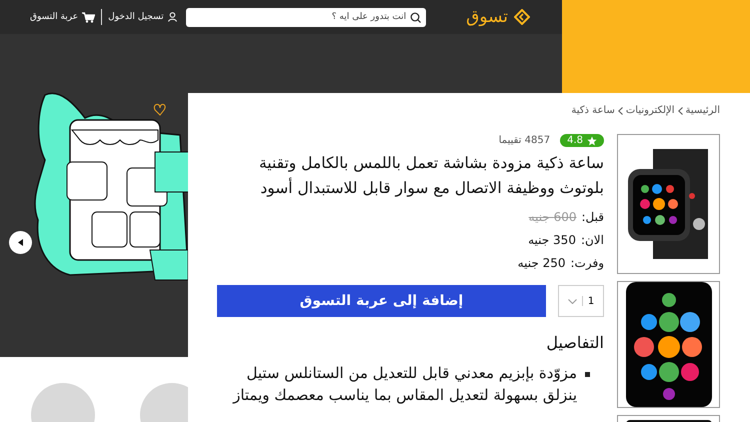  Describe the element at coordinates (63, 17) in the screenshot. I see `cart-link: عربة التسوق` at that location.